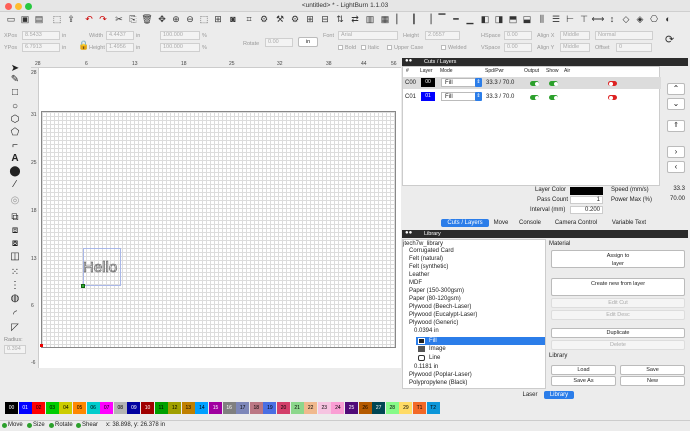  What do you see at coordinates (442, 35) in the screenshot?
I see `text-height-field: 2.0557` at bounding box center [442, 35].